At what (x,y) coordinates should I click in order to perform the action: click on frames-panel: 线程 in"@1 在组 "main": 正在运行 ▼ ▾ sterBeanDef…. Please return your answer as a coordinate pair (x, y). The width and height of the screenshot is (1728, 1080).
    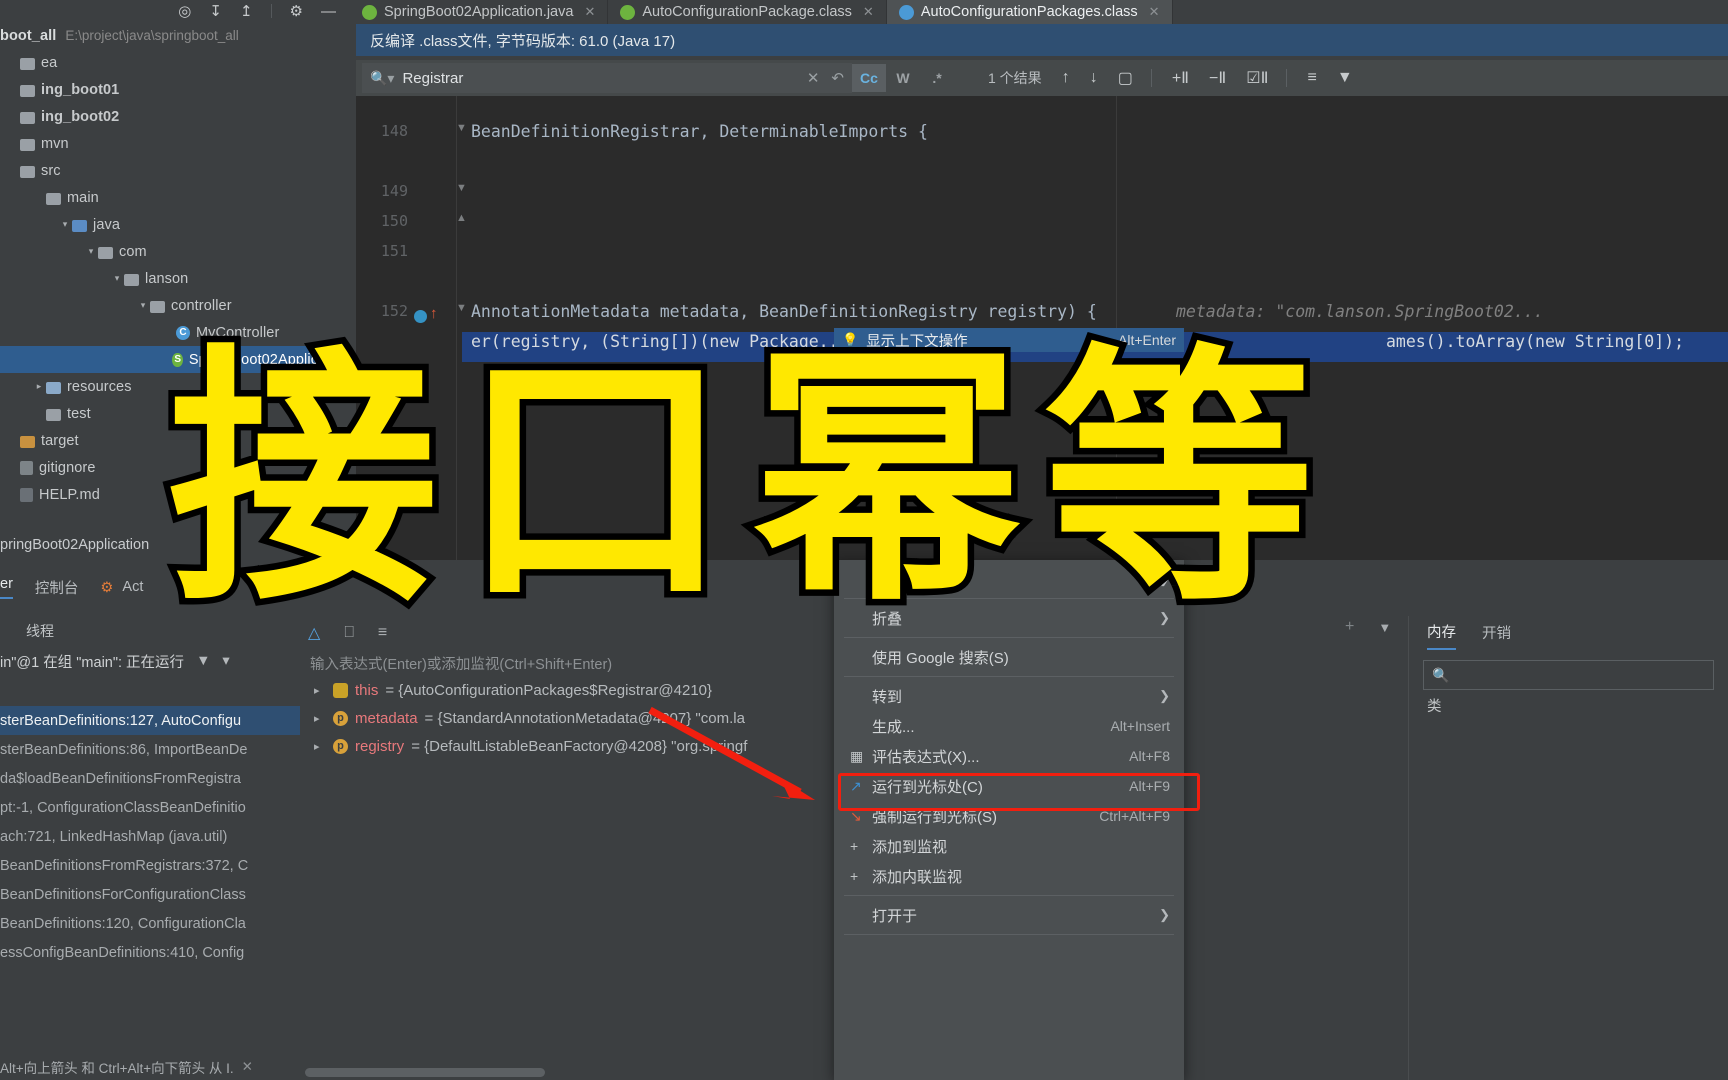
    Looking at the image, I should click on (150, 848).